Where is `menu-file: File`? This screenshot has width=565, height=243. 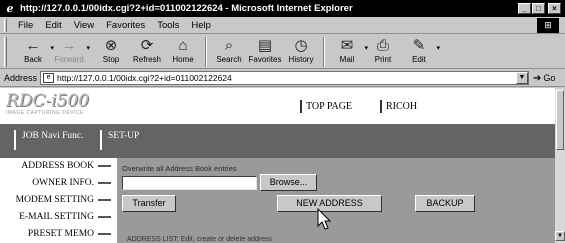 menu-file: File is located at coordinates (25, 25).